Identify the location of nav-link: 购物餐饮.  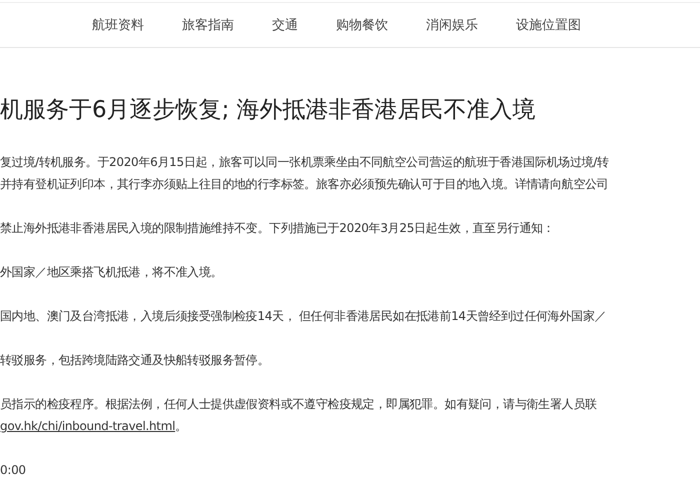
(362, 25).